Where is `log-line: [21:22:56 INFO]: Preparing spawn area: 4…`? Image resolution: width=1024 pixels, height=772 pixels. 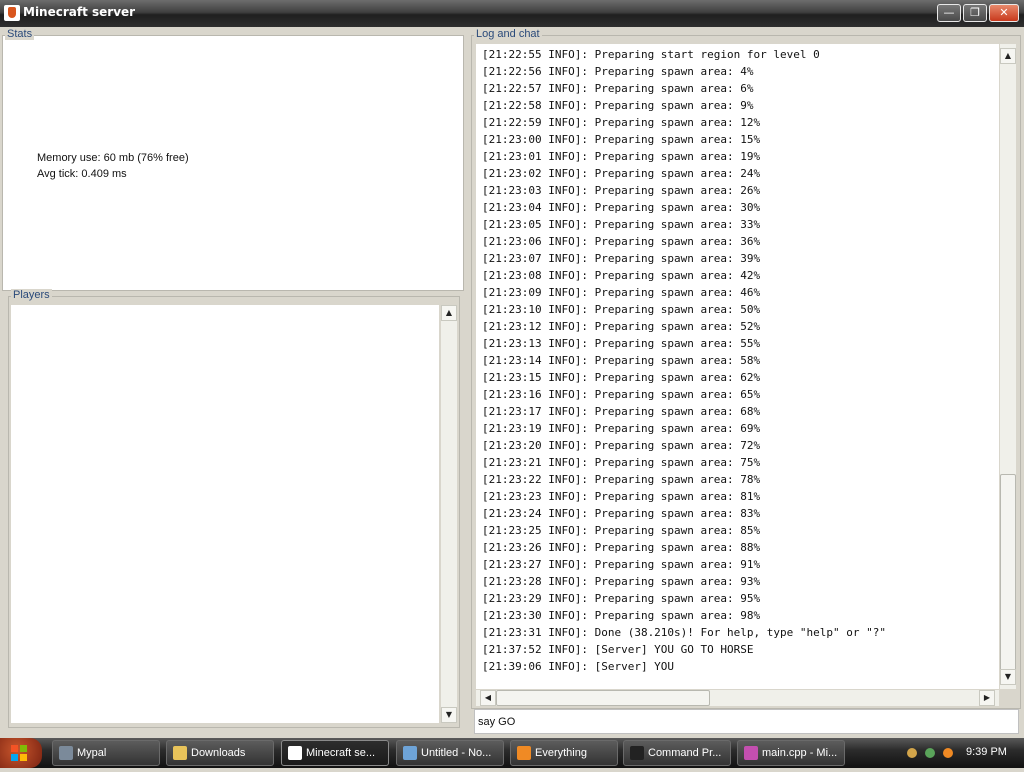
log-line: [21:22:56 INFO]: Preparing spawn area: 4… is located at coordinates (618, 71).